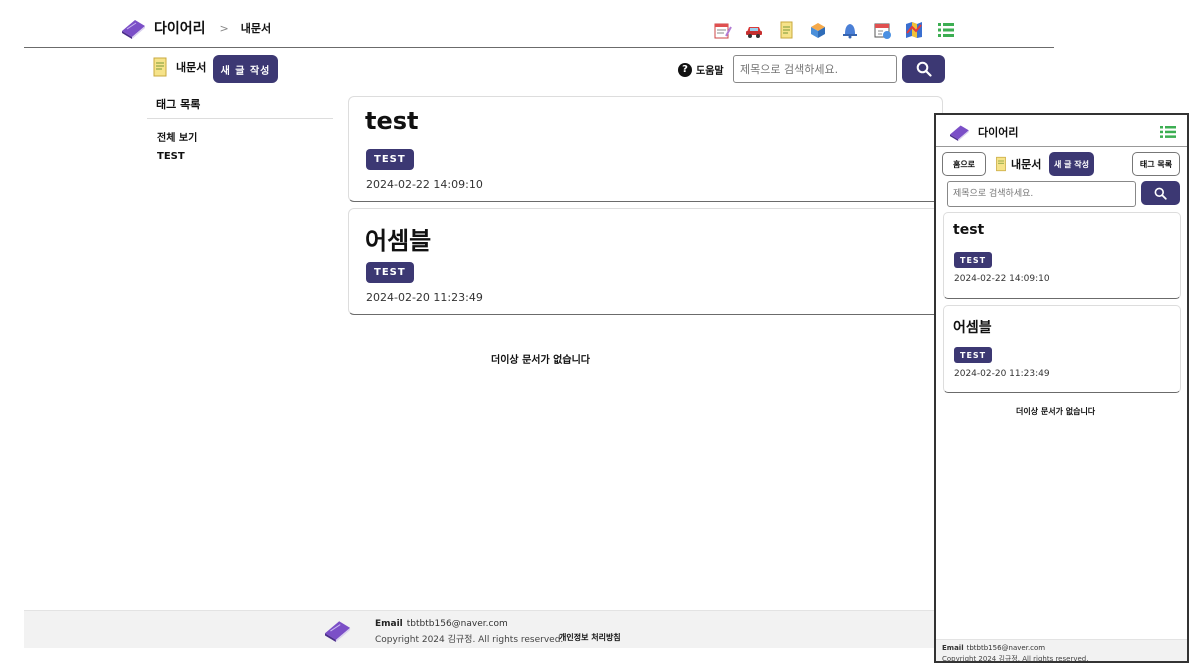 The height and width of the screenshot is (663, 1200). I want to click on tag-list-title: 태그 목록, so click(240, 107).